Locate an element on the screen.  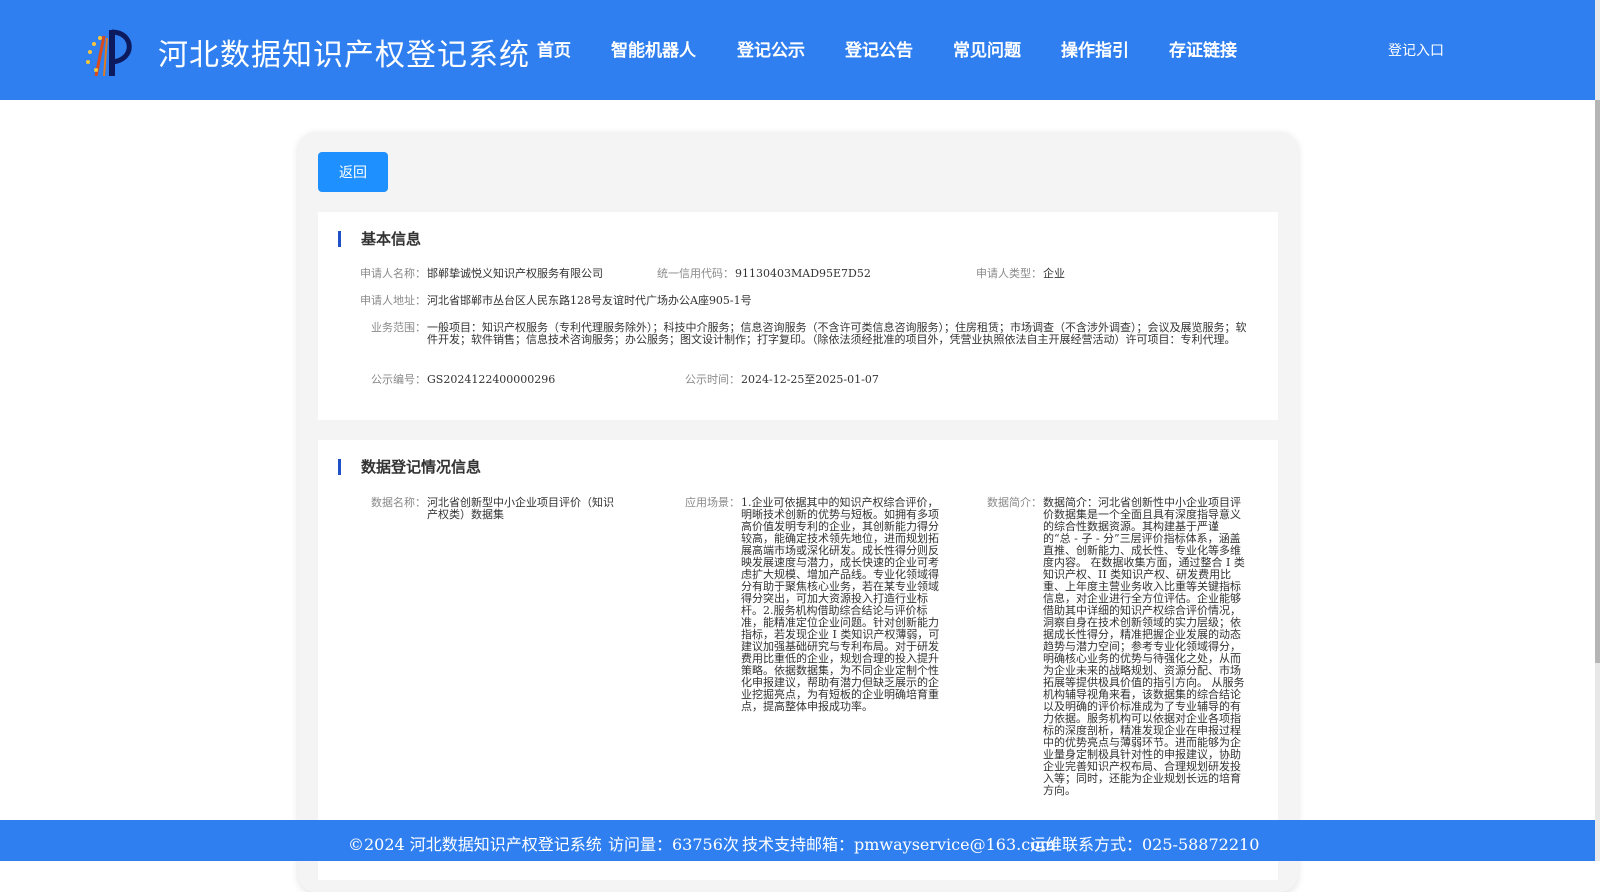
data-name-label: 数据名称： is located at coordinates (398, 502).